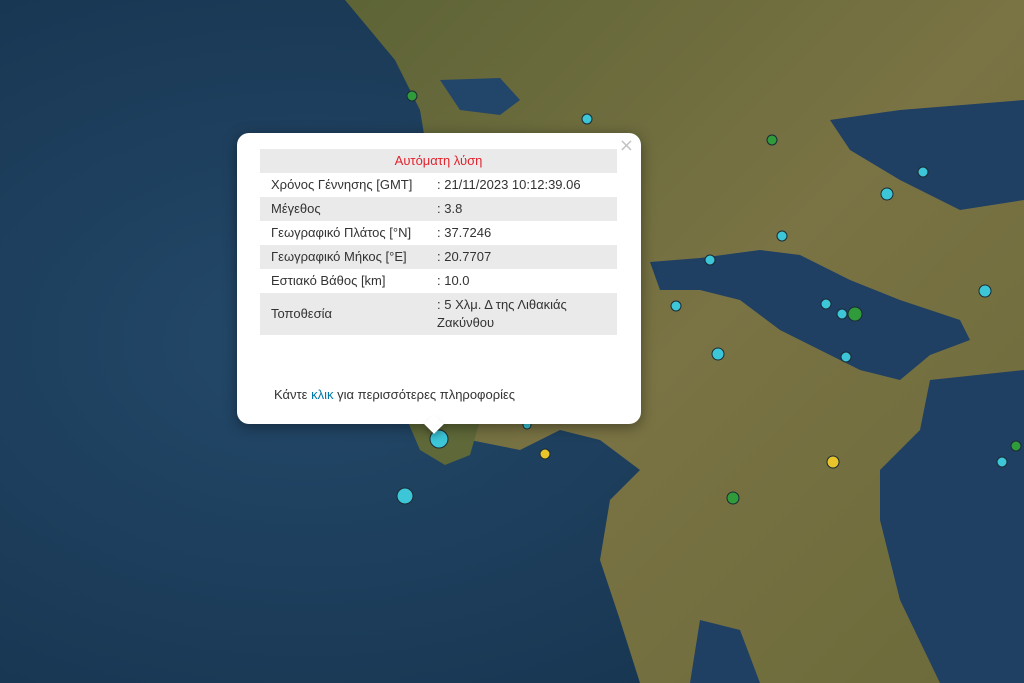 This screenshot has width=1024, height=683. What do you see at coordinates (521, 185) in the screenshot?
I see `origin-time-value: : 21/11/2023 10:12:39.06` at bounding box center [521, 185].